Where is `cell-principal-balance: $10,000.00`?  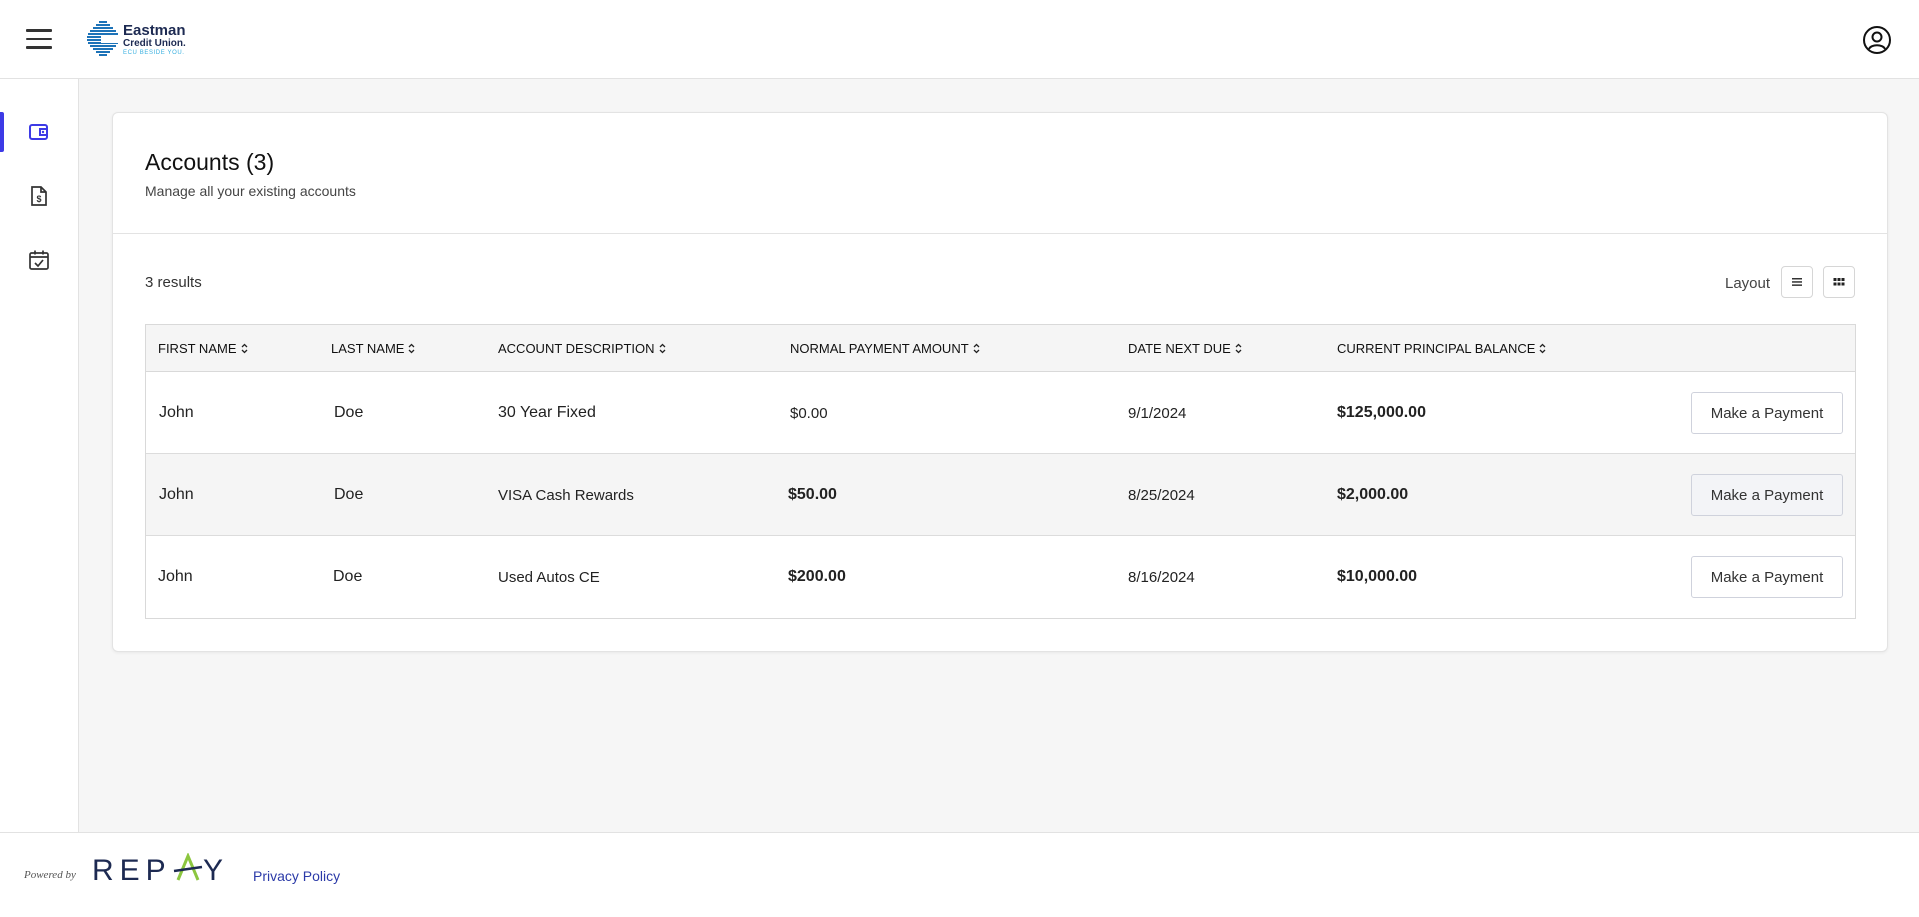
cell-principal-balance: $10,000.00 is located at coordinates (1377, 576).